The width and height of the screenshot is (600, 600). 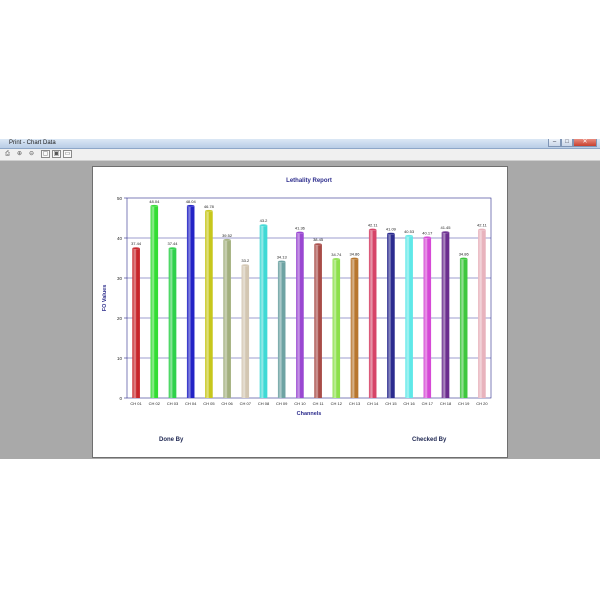 I want to click on y-tick-label: 20, so click(x=120, y=318).